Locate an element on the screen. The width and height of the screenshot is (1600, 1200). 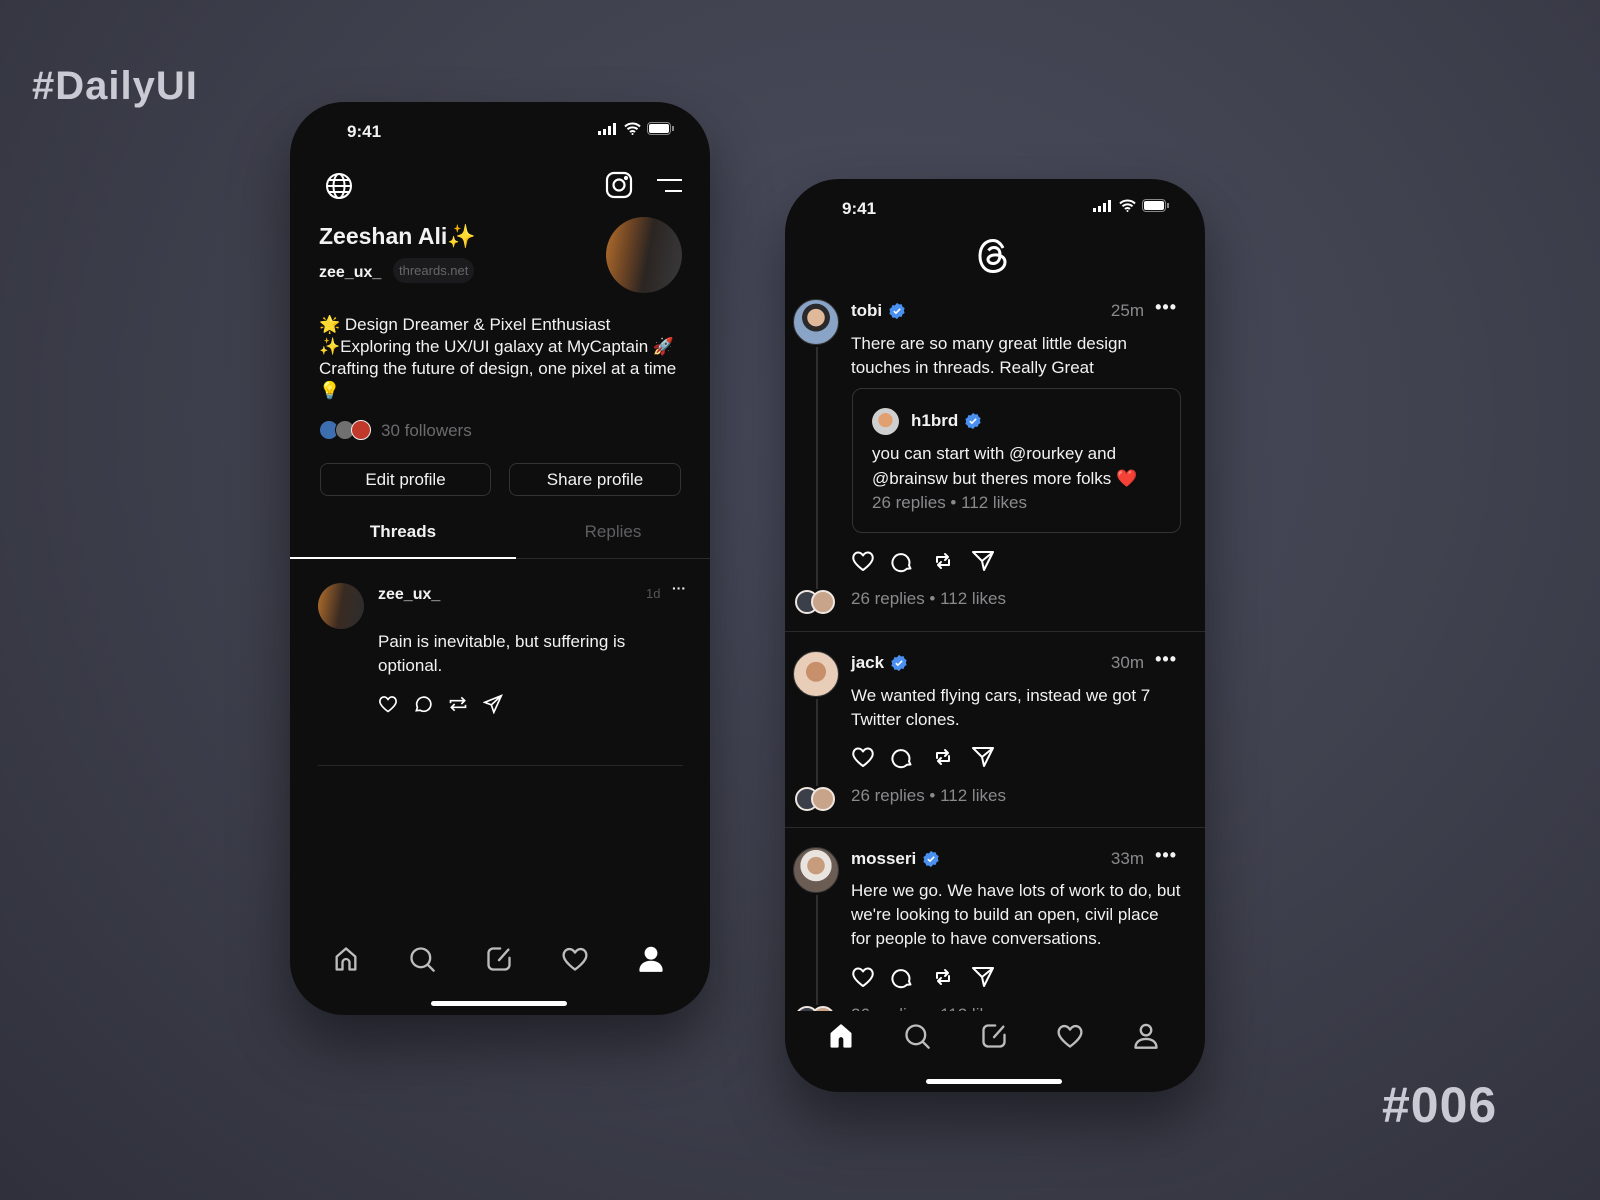
followers-count: 30 followers is located at coordinates (426, 431).